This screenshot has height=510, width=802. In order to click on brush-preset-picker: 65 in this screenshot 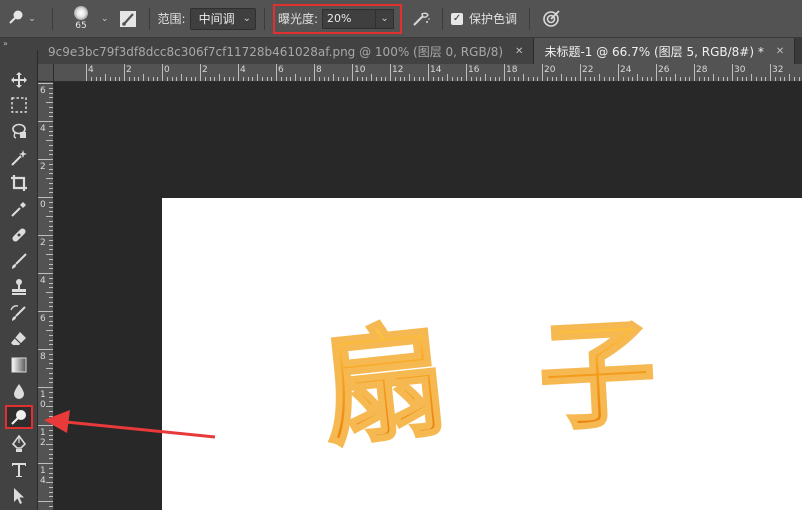, I will do `click(81, 19)`.